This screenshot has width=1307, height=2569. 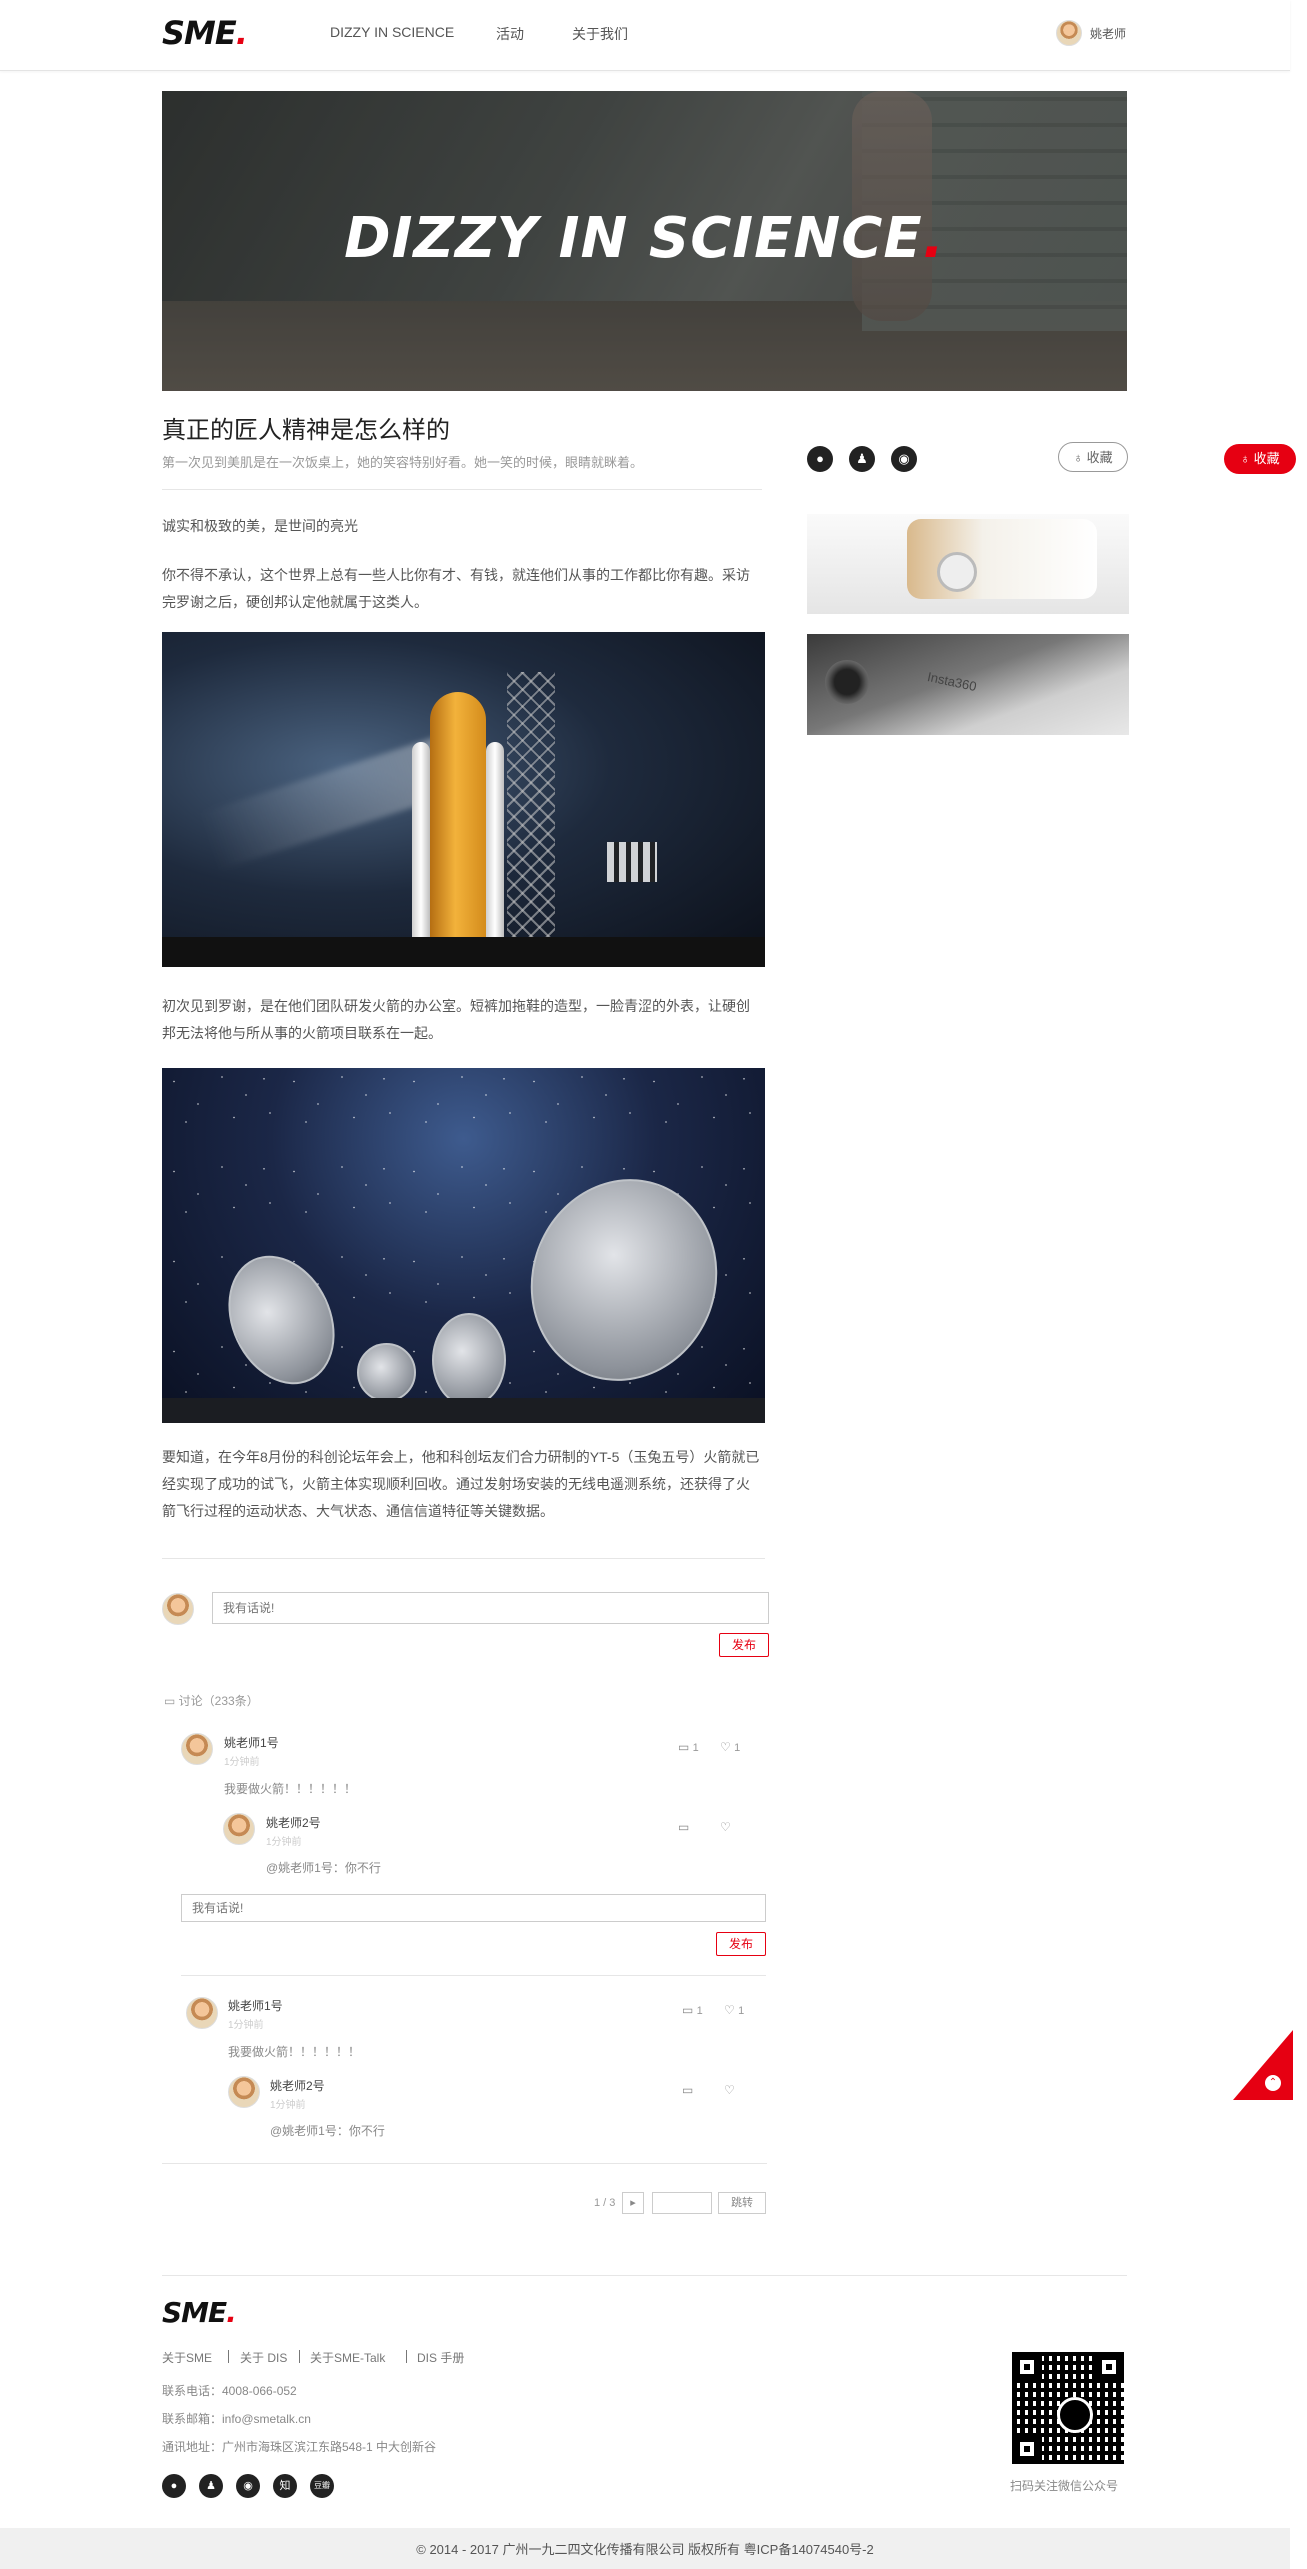 What do you see at coordinates (205, 33) in the screenshot?
I see `site-logo: SME.` at bounding box center [205, 33].